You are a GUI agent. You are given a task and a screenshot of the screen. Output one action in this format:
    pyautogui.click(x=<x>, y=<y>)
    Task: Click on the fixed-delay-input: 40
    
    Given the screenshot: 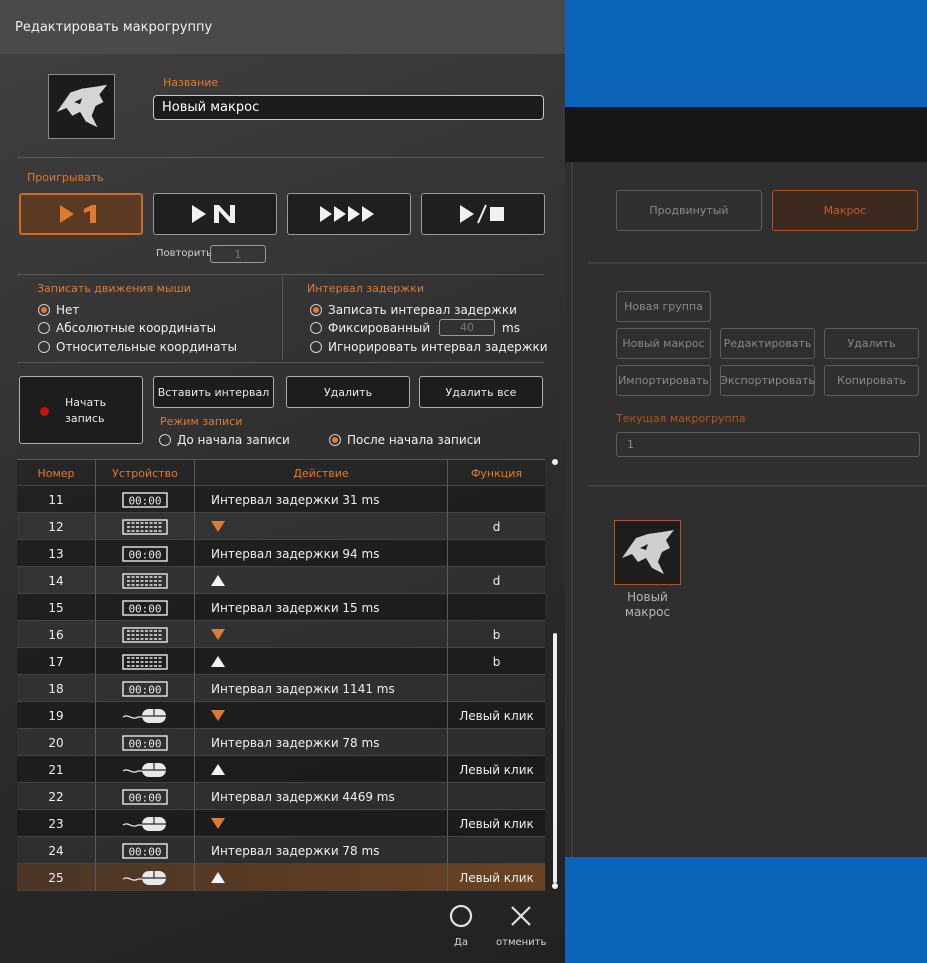 What is the action you would take?
    pyautogui.click(x=467, y=327)
    